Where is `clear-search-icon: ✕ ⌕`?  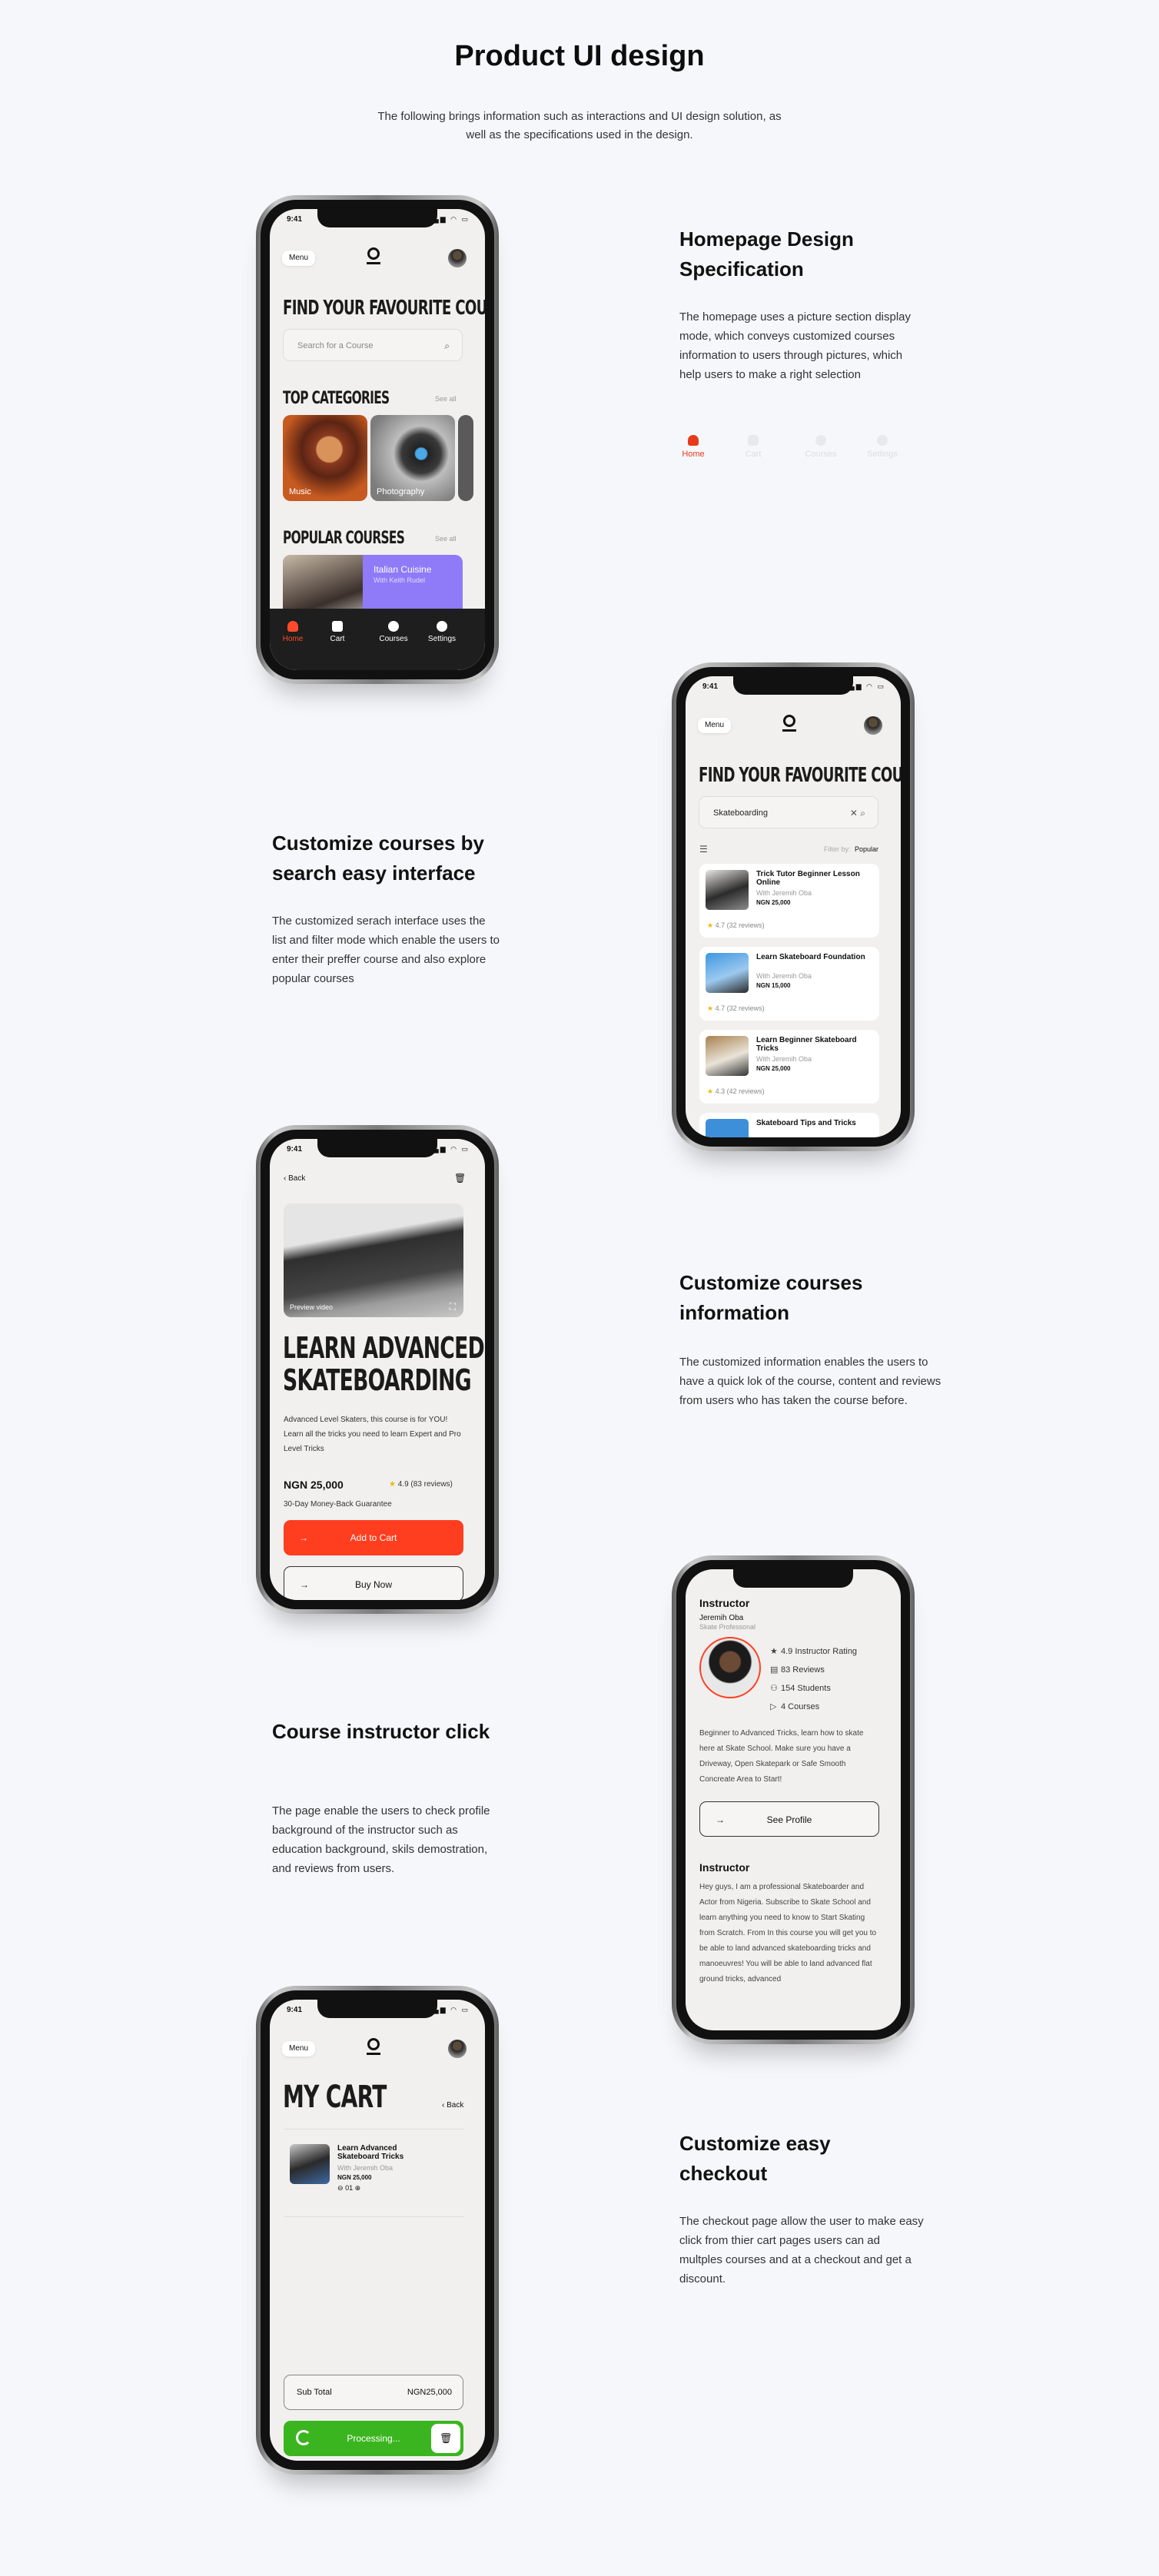
clear-search-icon: ✕ ⌕ is located at coordinates (857, 813).